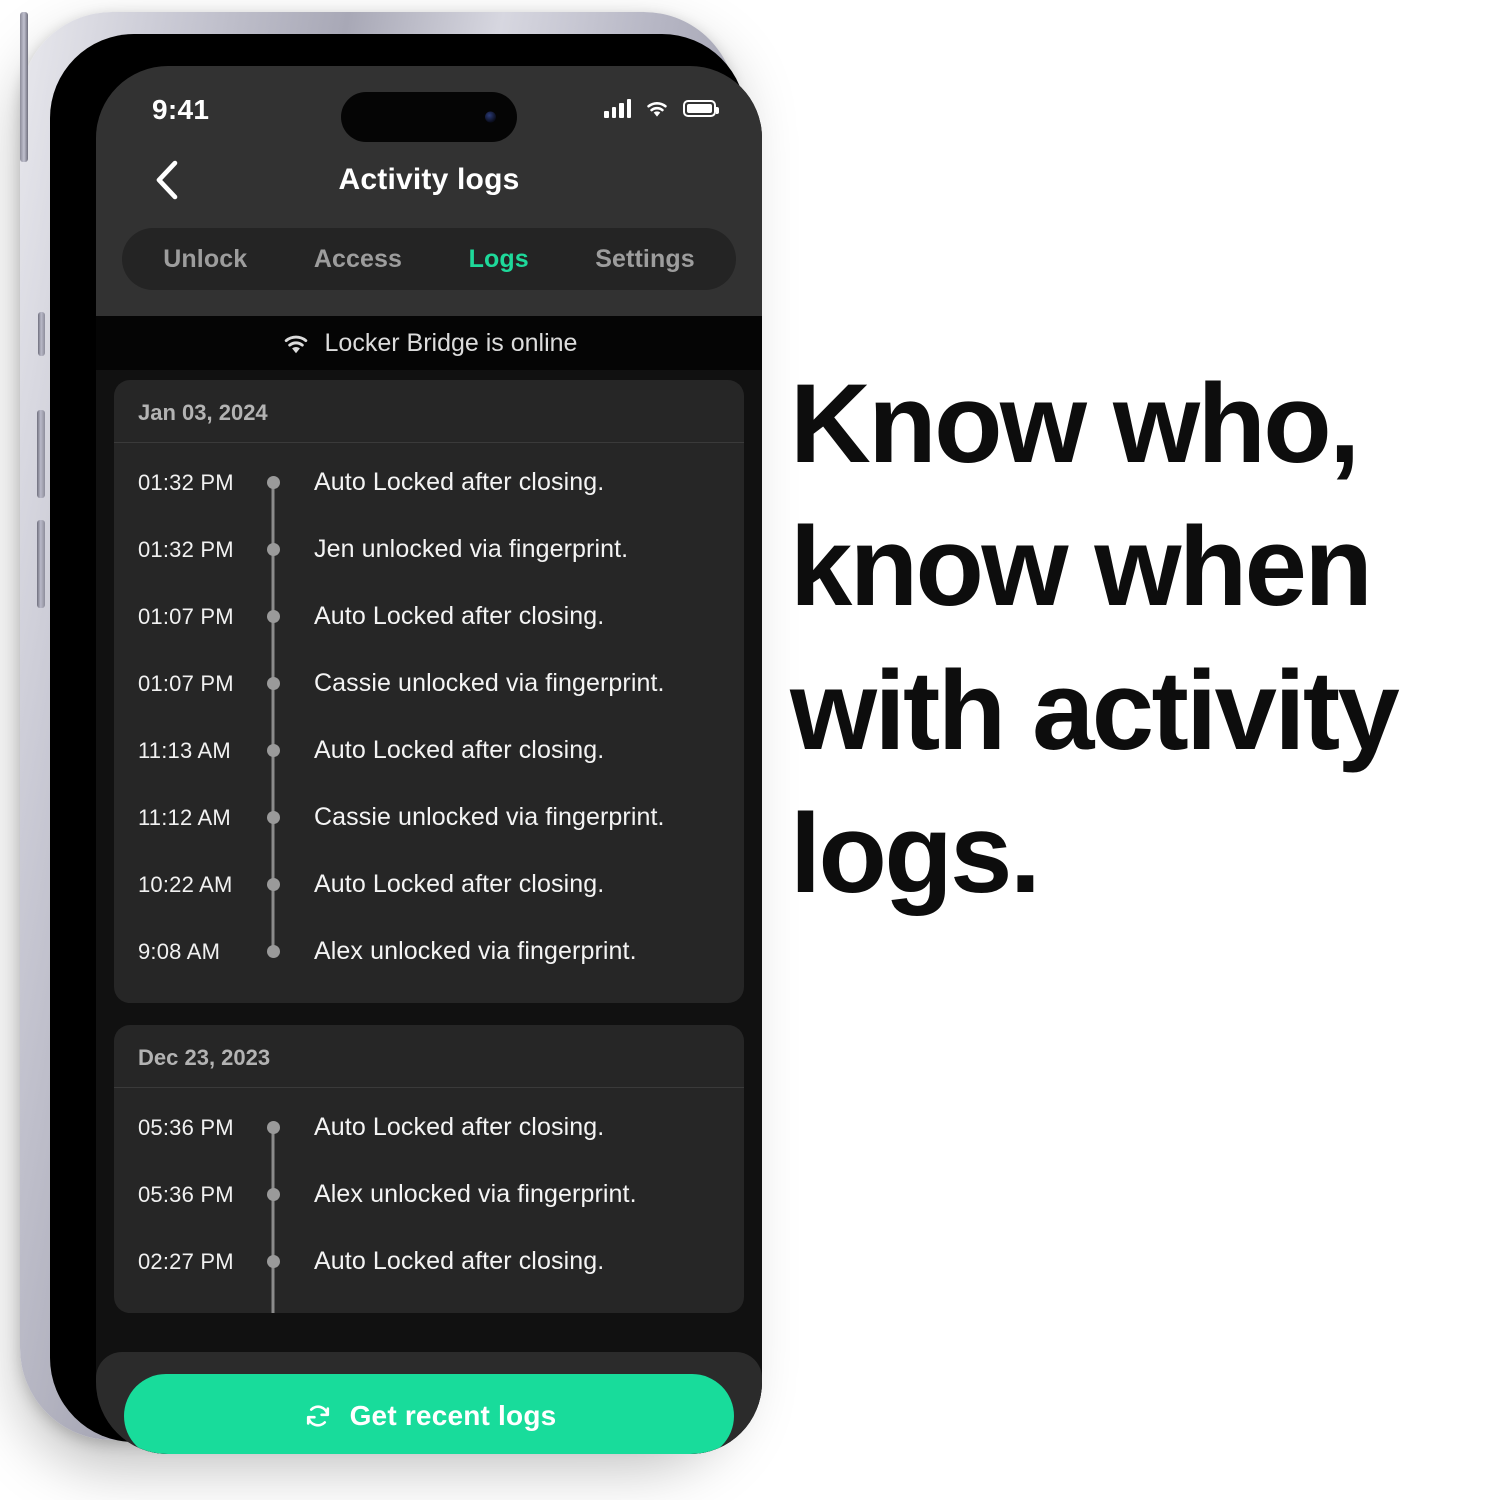 The height and width of the screenshot is (1500, 1489). I want to click on power-button, so click(24, 87).